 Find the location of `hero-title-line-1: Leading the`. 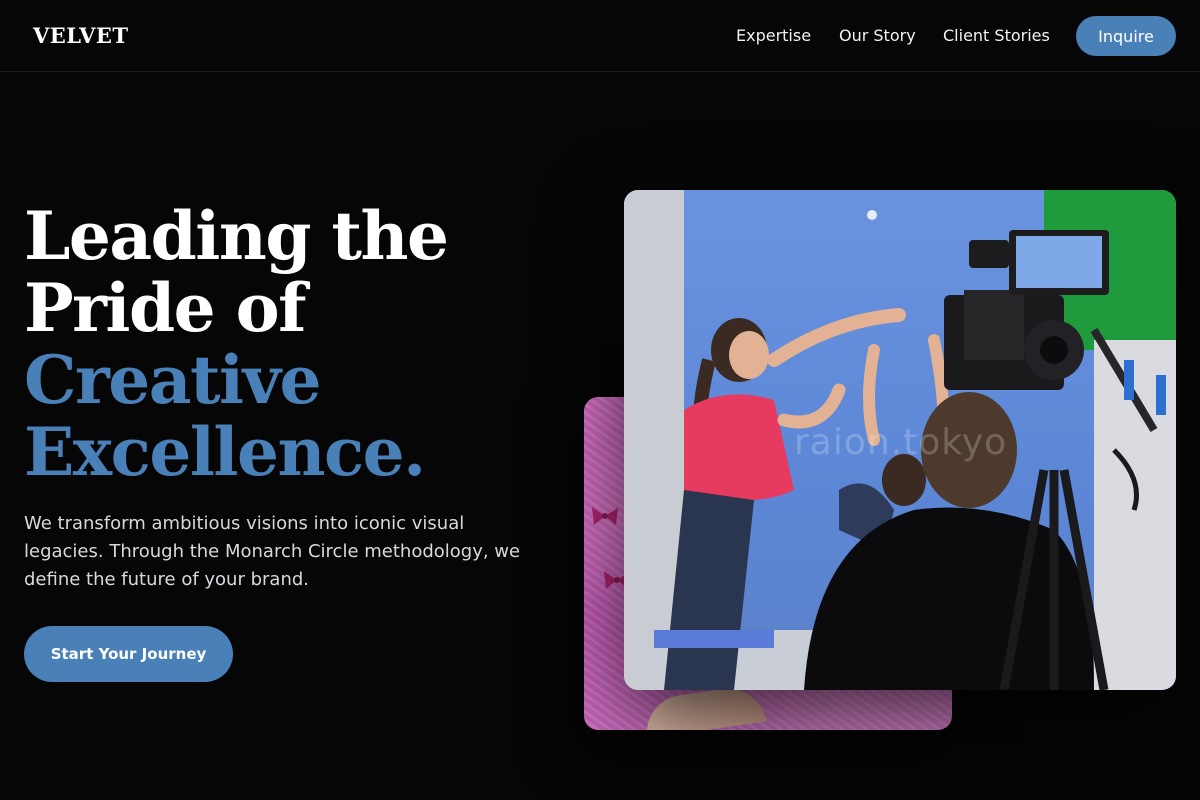

hero-title-line-1: Leading the is located at coordinates (236, 236).